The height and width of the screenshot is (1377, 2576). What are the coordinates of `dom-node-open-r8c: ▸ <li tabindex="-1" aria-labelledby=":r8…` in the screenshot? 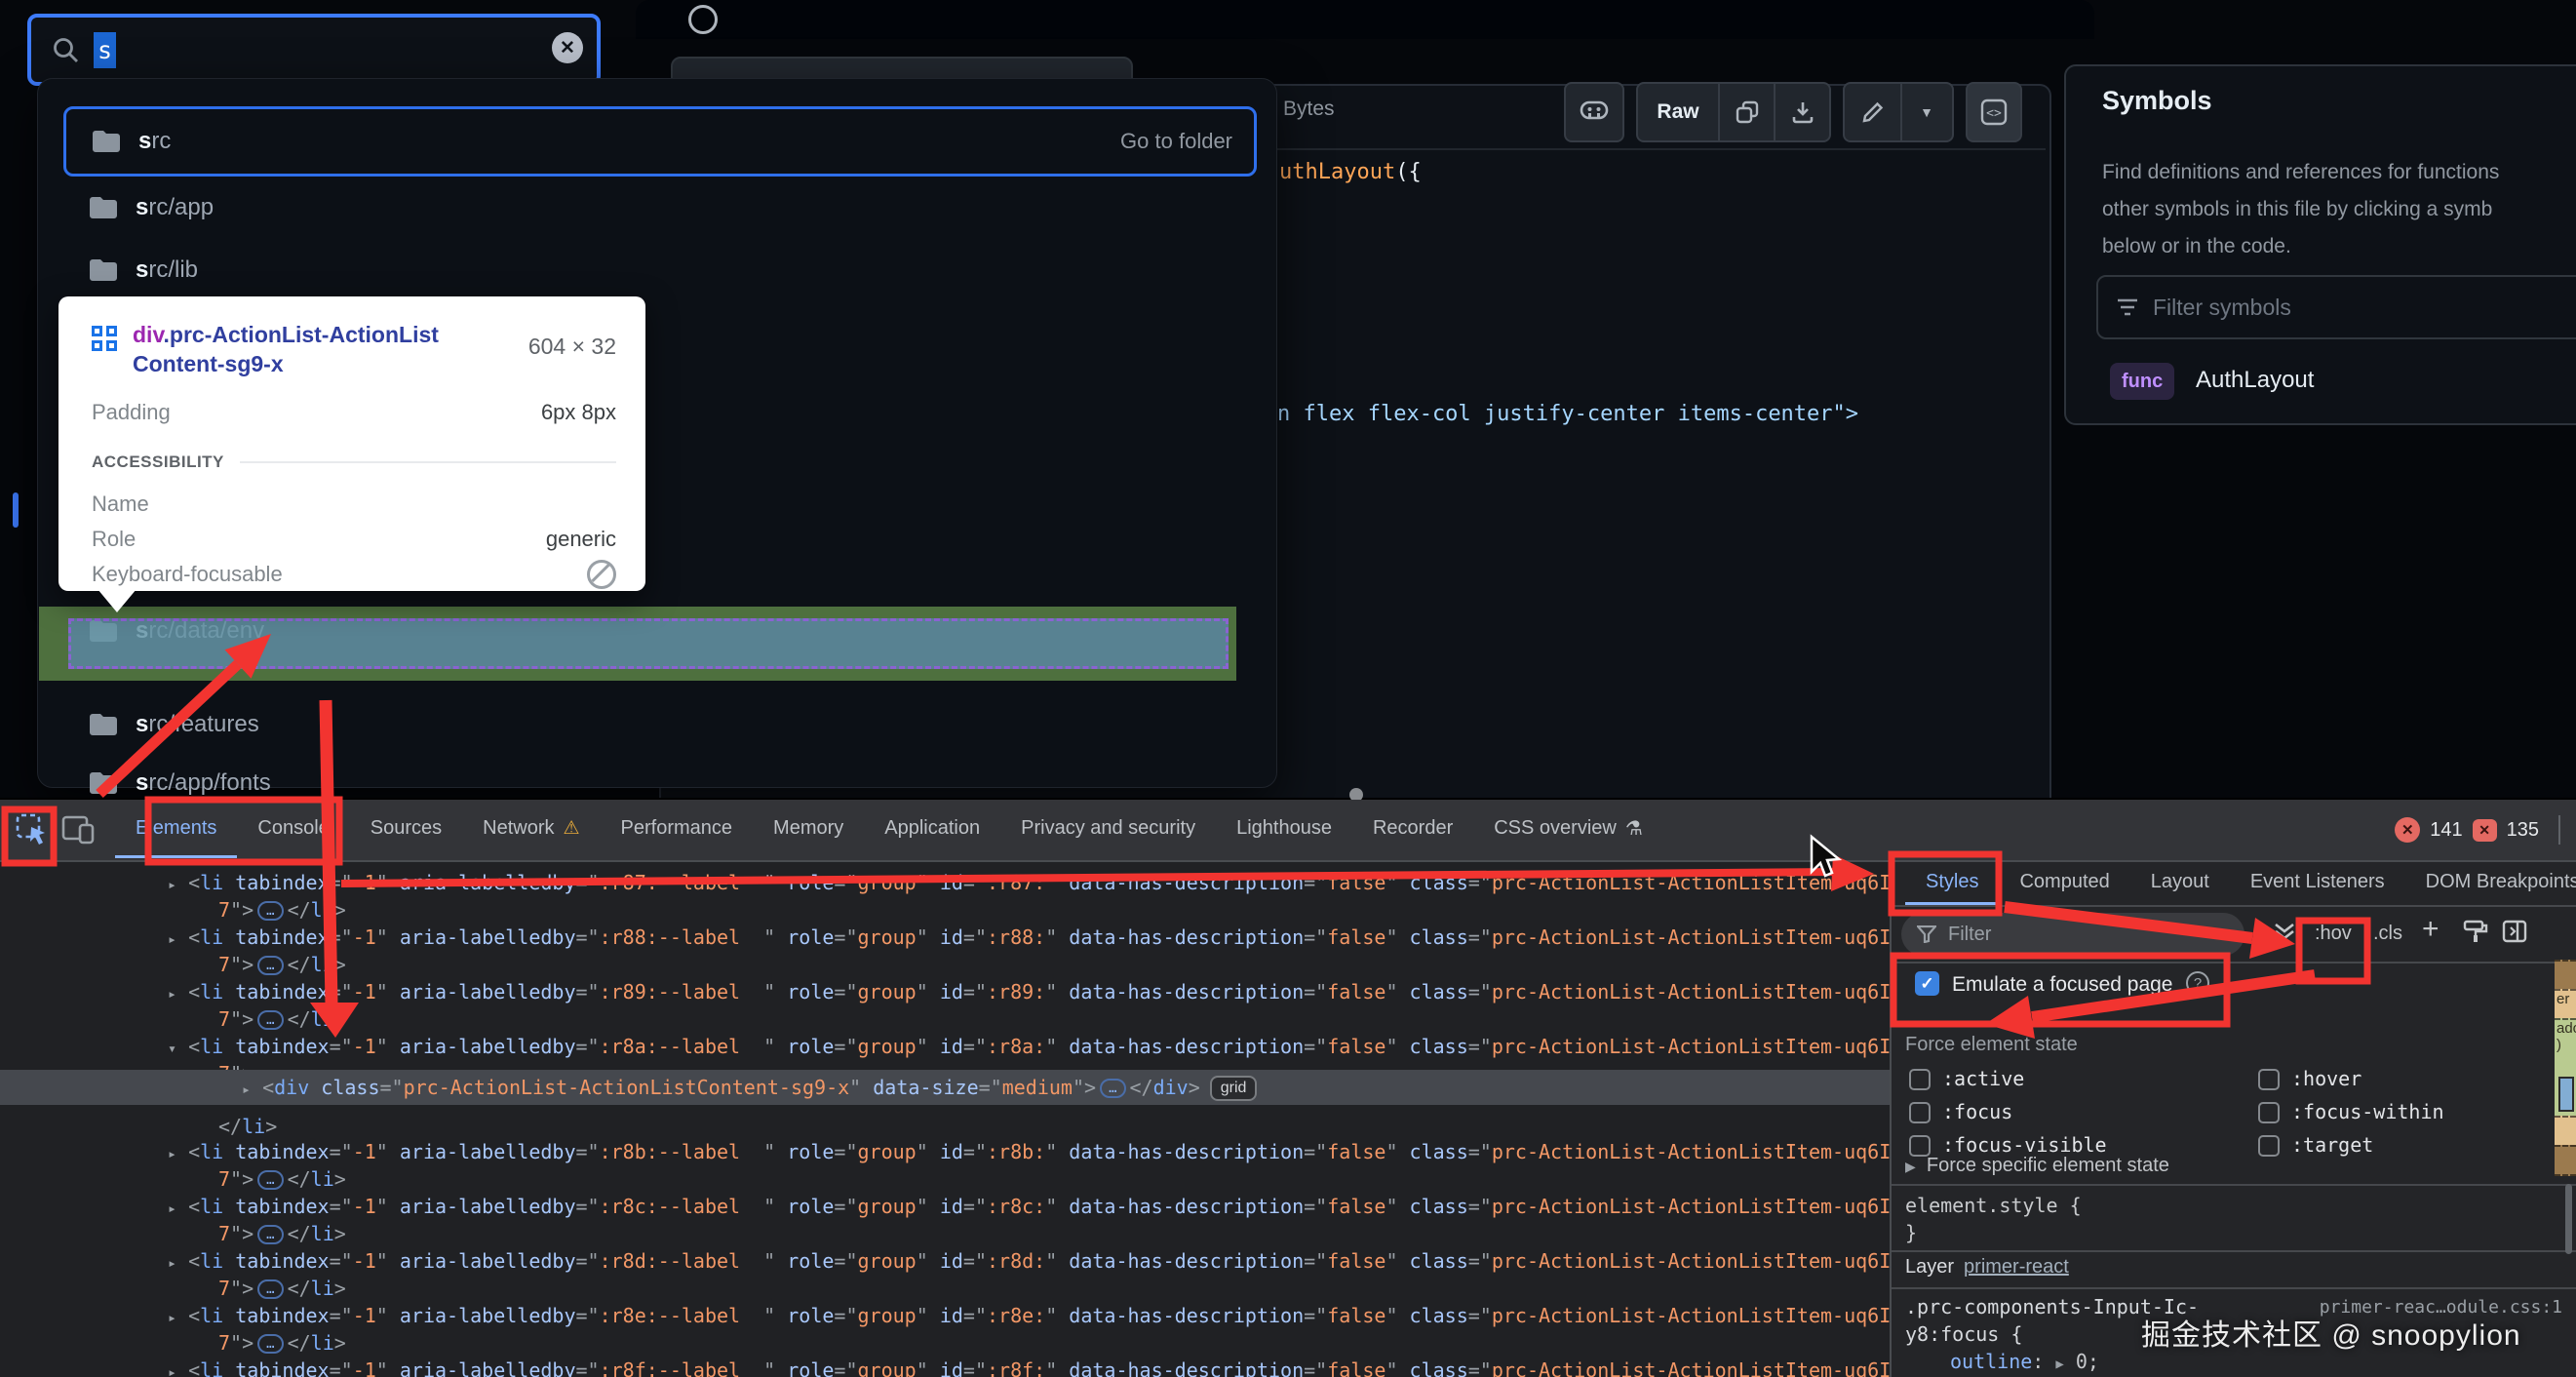 It's located at (1029, 1207).